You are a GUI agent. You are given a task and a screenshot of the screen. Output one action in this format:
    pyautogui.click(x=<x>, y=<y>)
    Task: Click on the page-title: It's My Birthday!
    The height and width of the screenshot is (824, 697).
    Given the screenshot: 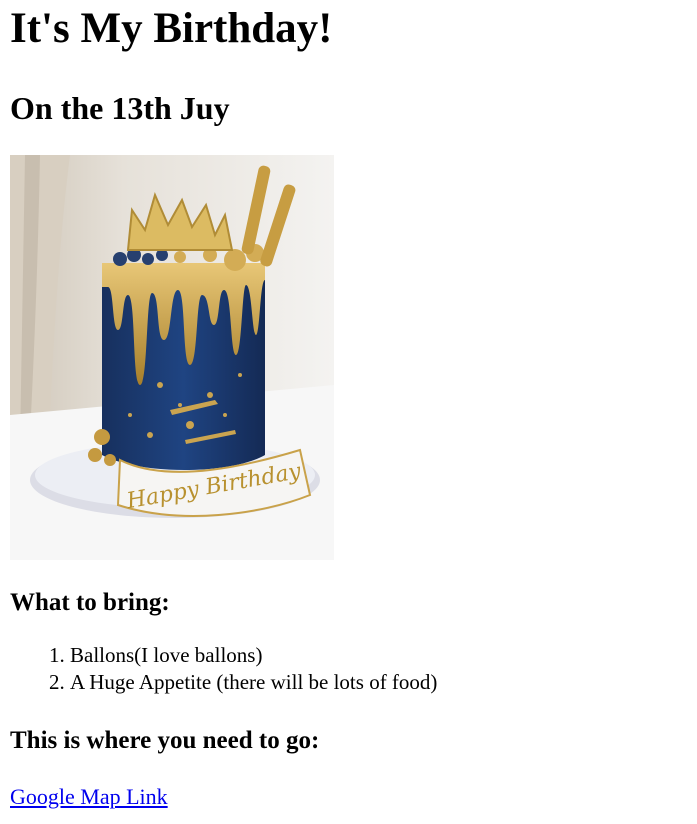 What is the action you would take?
    pyautogui.click(x=171, y=28)
    